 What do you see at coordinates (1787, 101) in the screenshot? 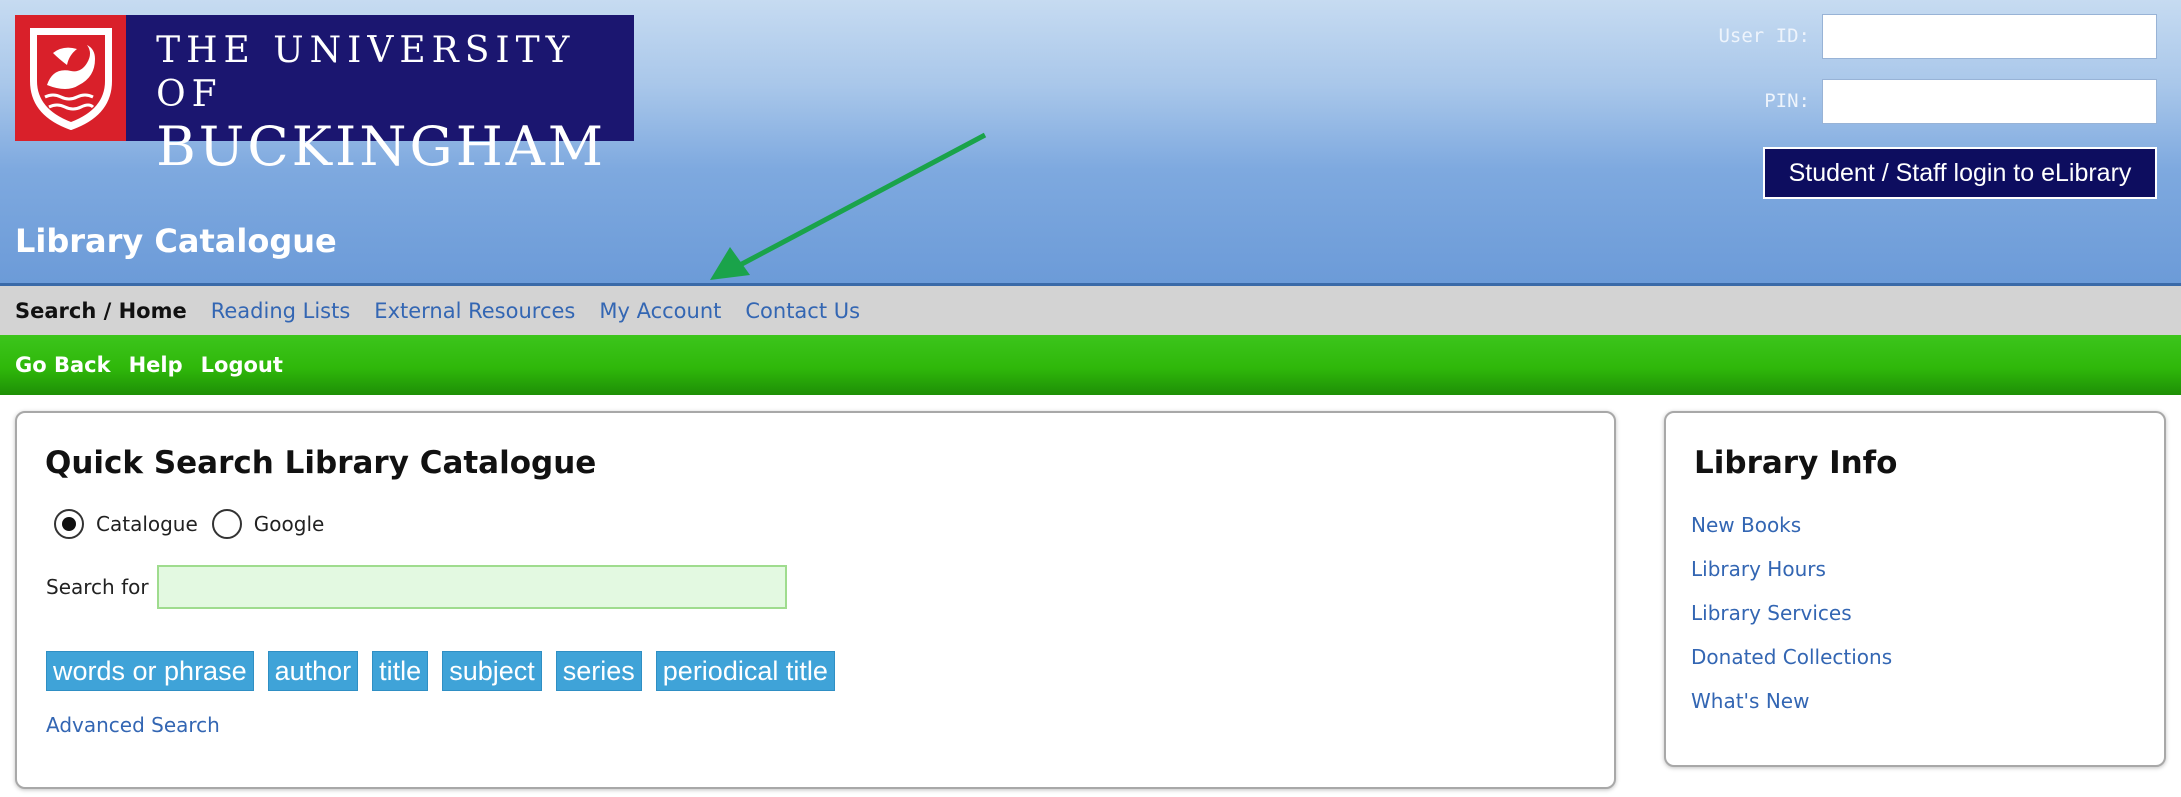
I see `pin-label: PIN:` at bounding box center [1787, 101].